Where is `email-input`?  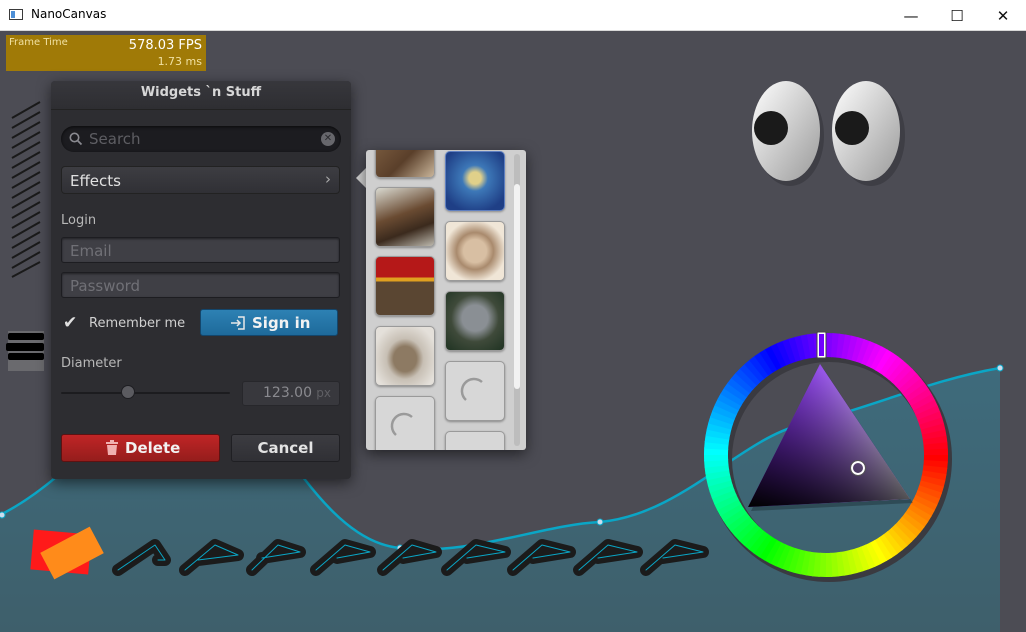
email-input is located at coordinates (200, 251).